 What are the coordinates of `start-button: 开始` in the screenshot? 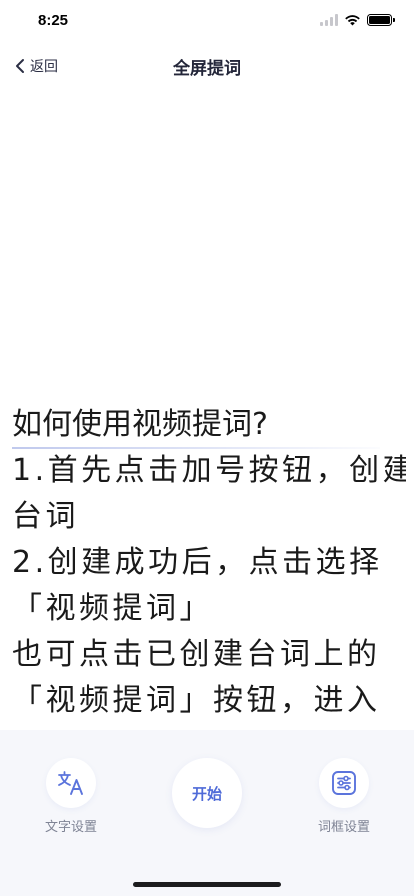 It's located at (207, 793).